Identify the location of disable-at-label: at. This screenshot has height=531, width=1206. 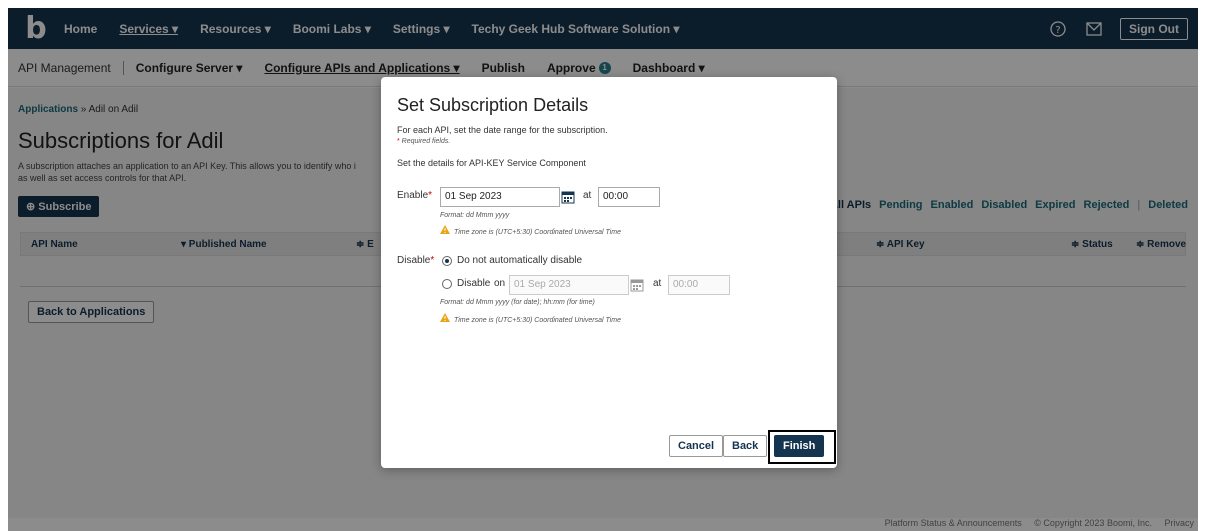
(657, 283).